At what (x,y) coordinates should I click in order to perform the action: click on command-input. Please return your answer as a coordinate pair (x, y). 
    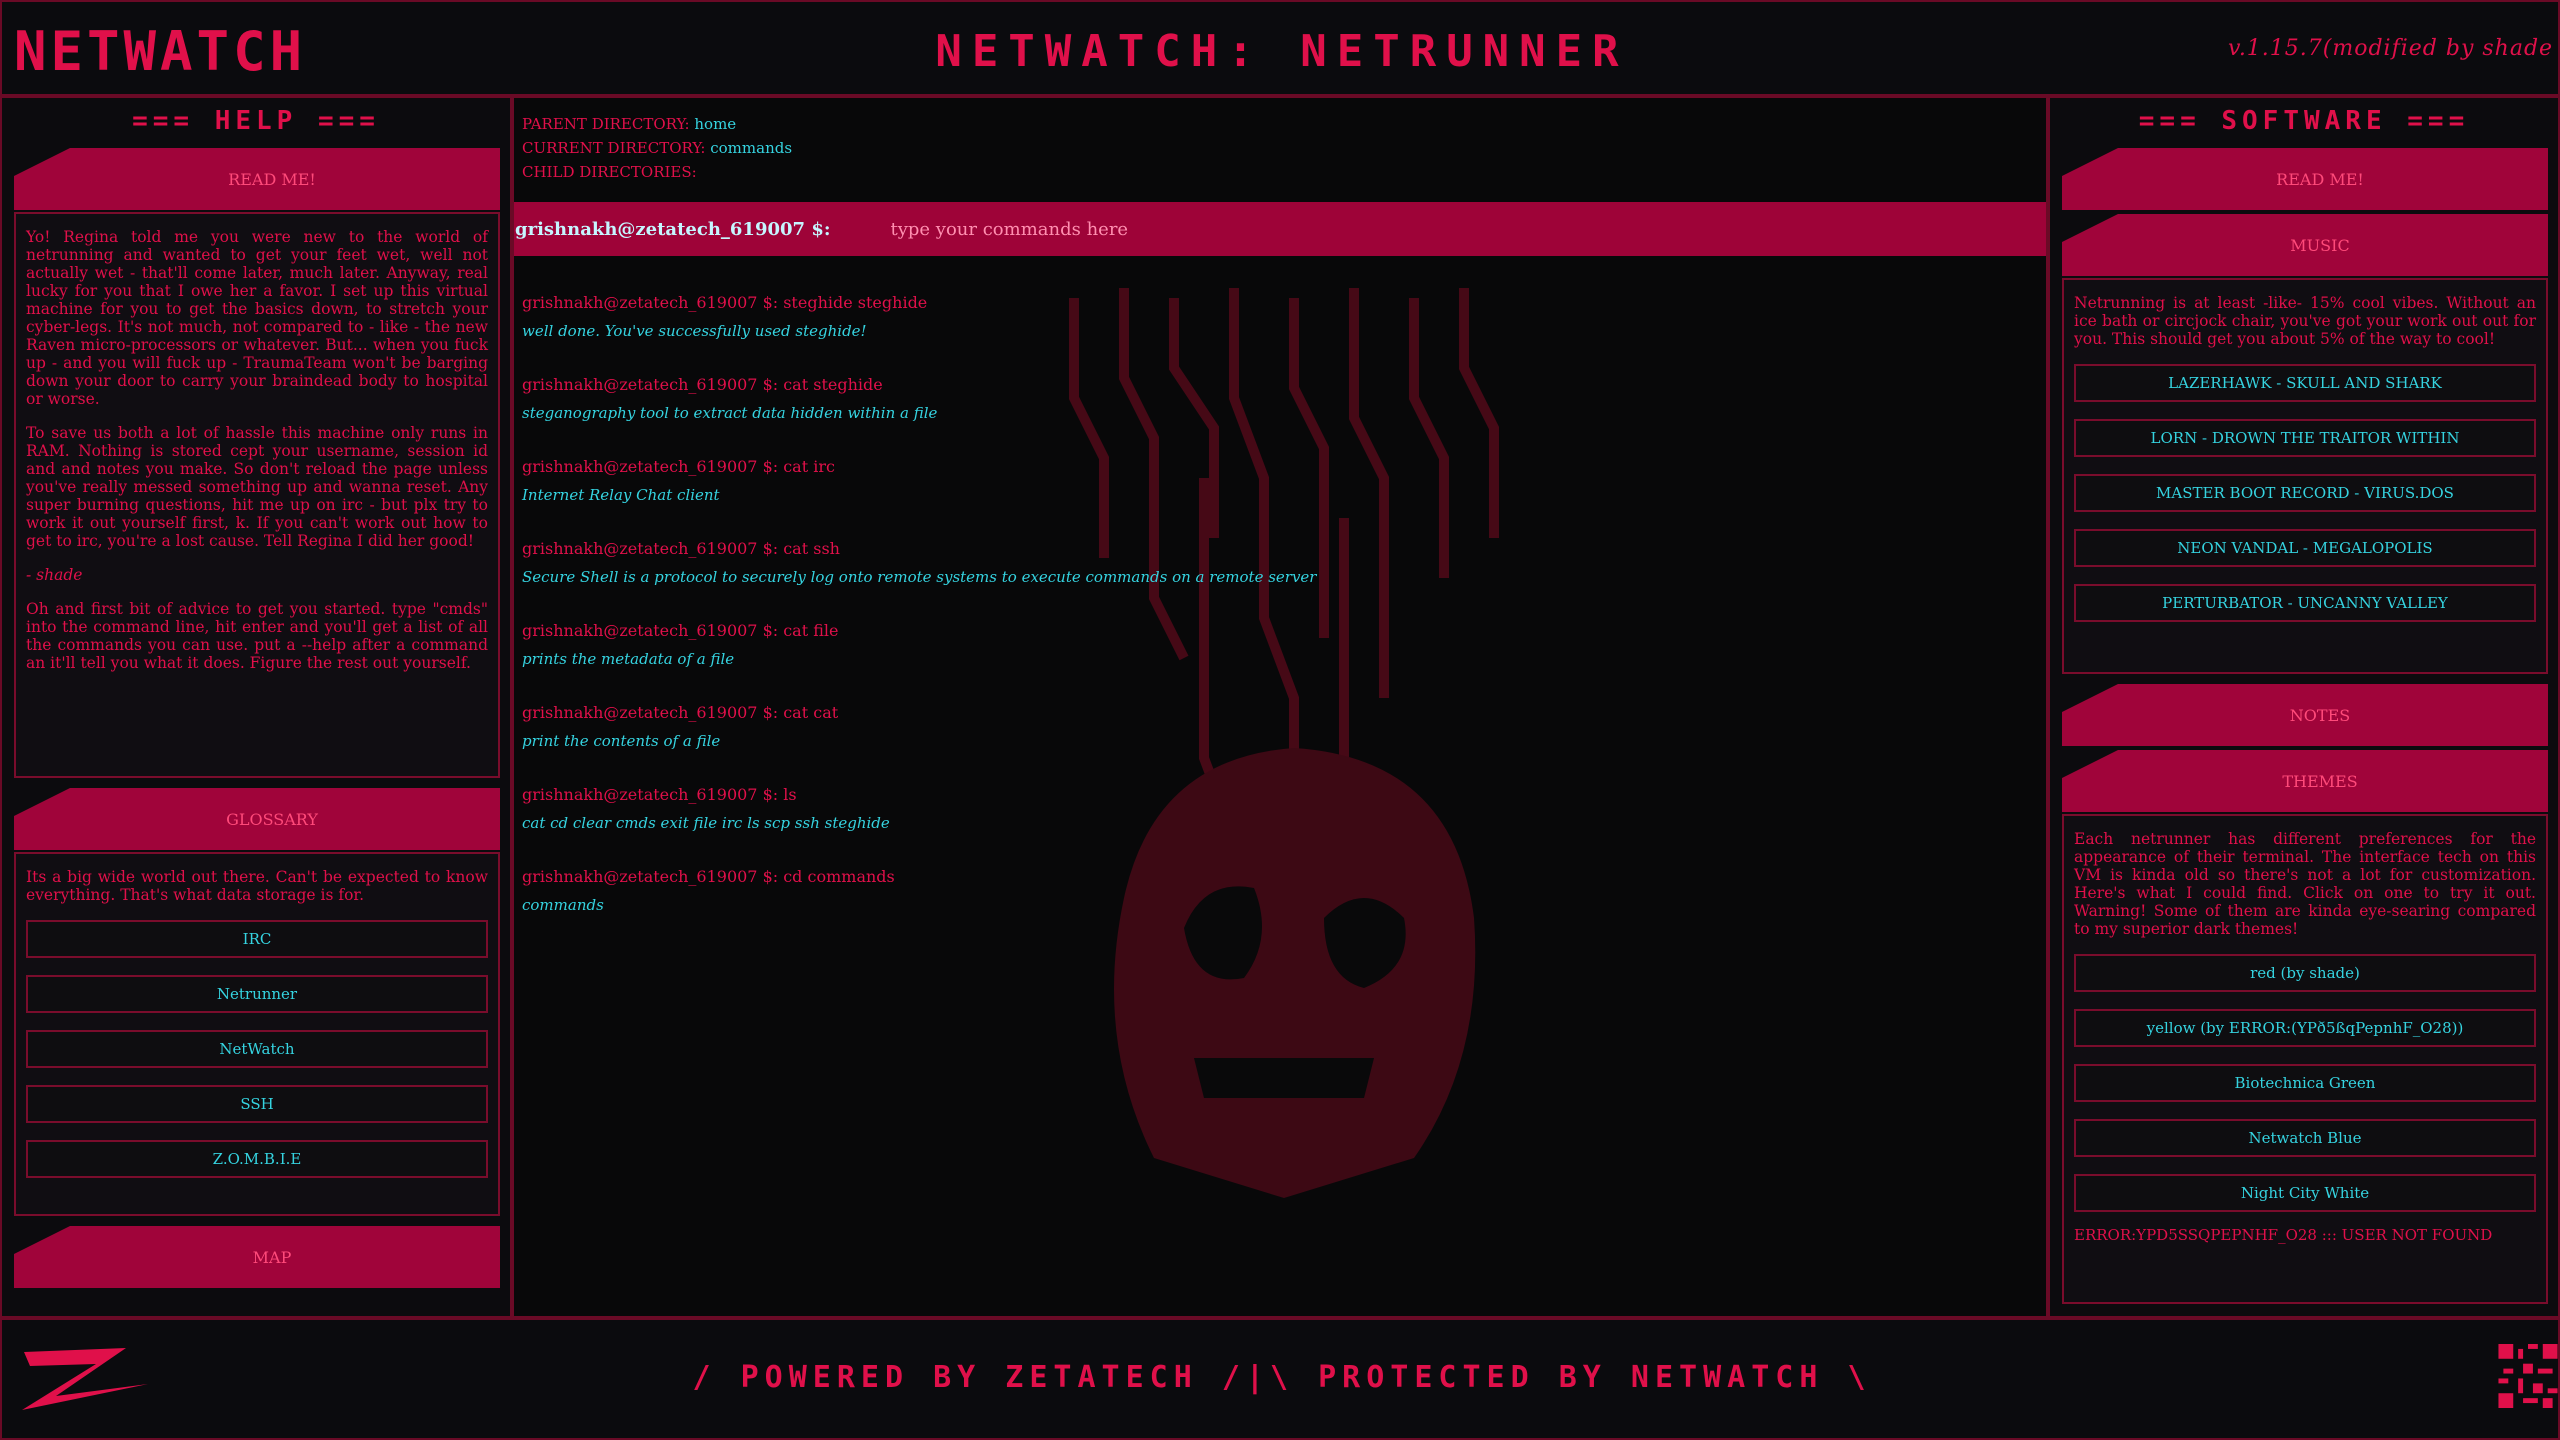
    Looking at the image, I should click on (1340, 229).